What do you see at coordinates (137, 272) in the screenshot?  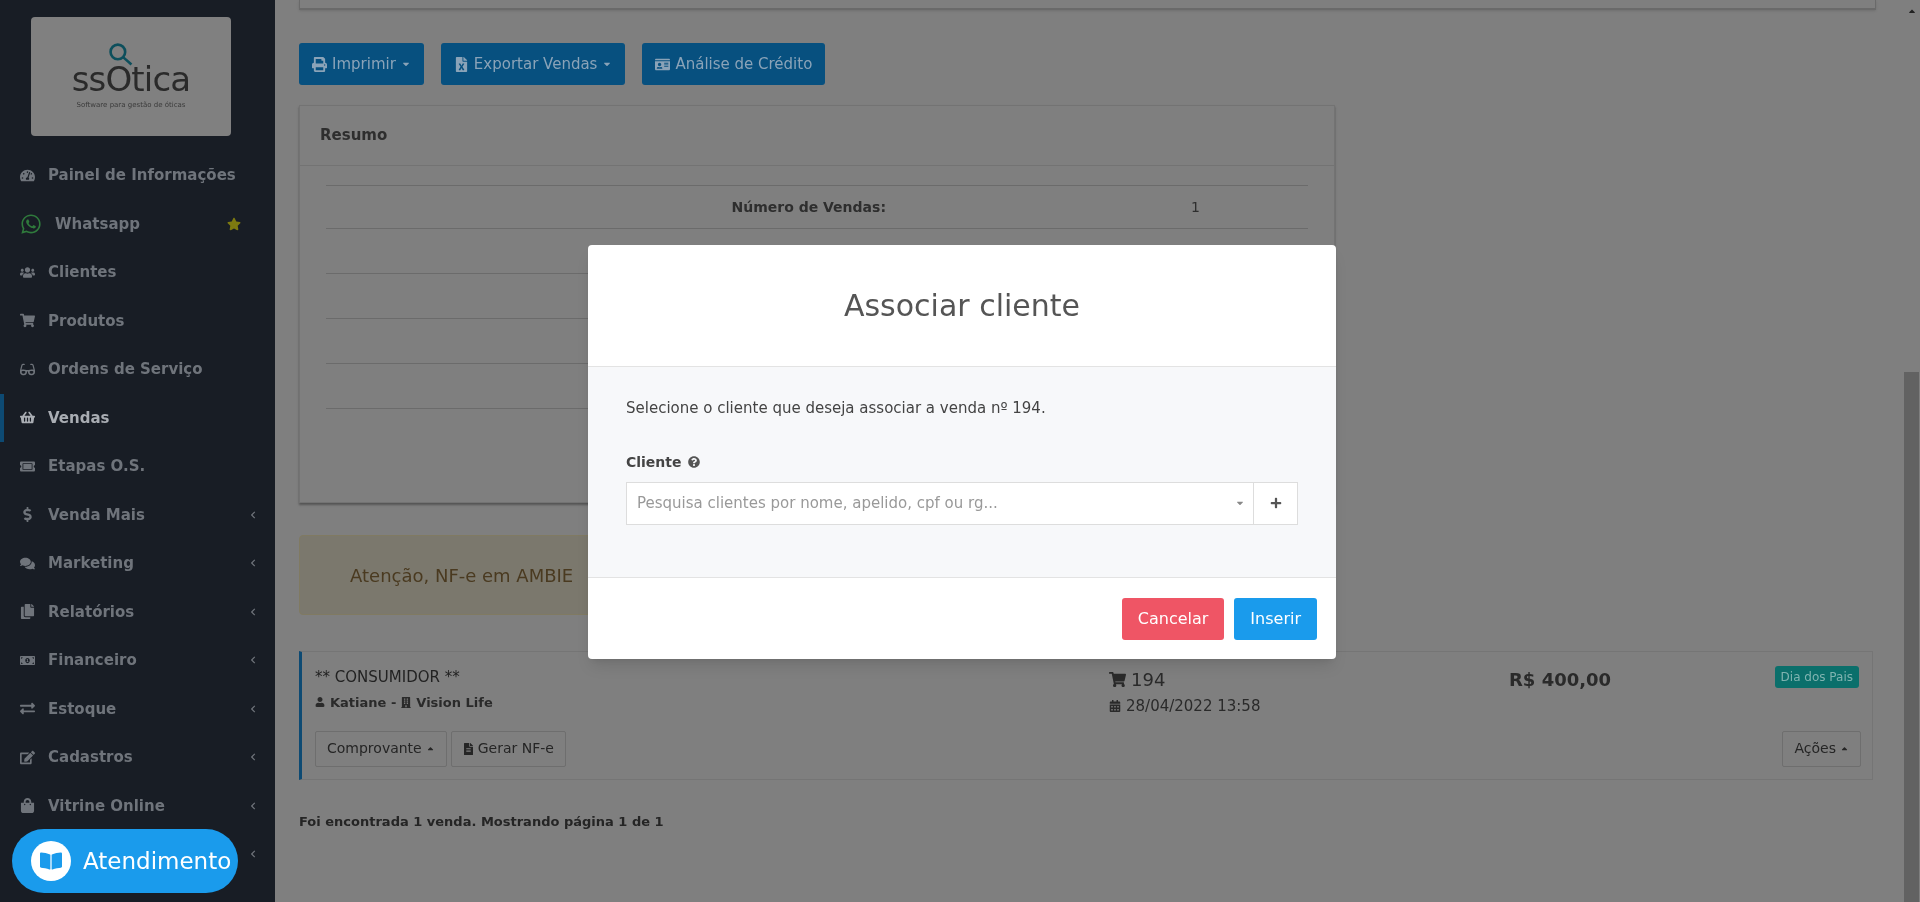 I see `sidebar-item: Clientes` at bounding box center [137, 272].